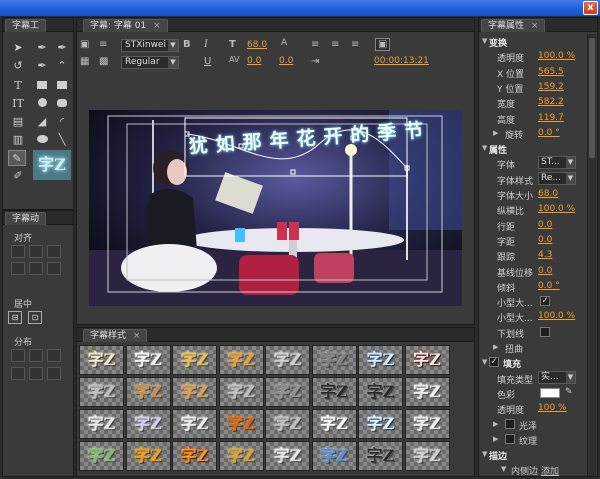 The image size is (600, 479). Describe the element at coordinates (545, 301) in the screenshot. I see `property-checkbox: ✓` at that location.